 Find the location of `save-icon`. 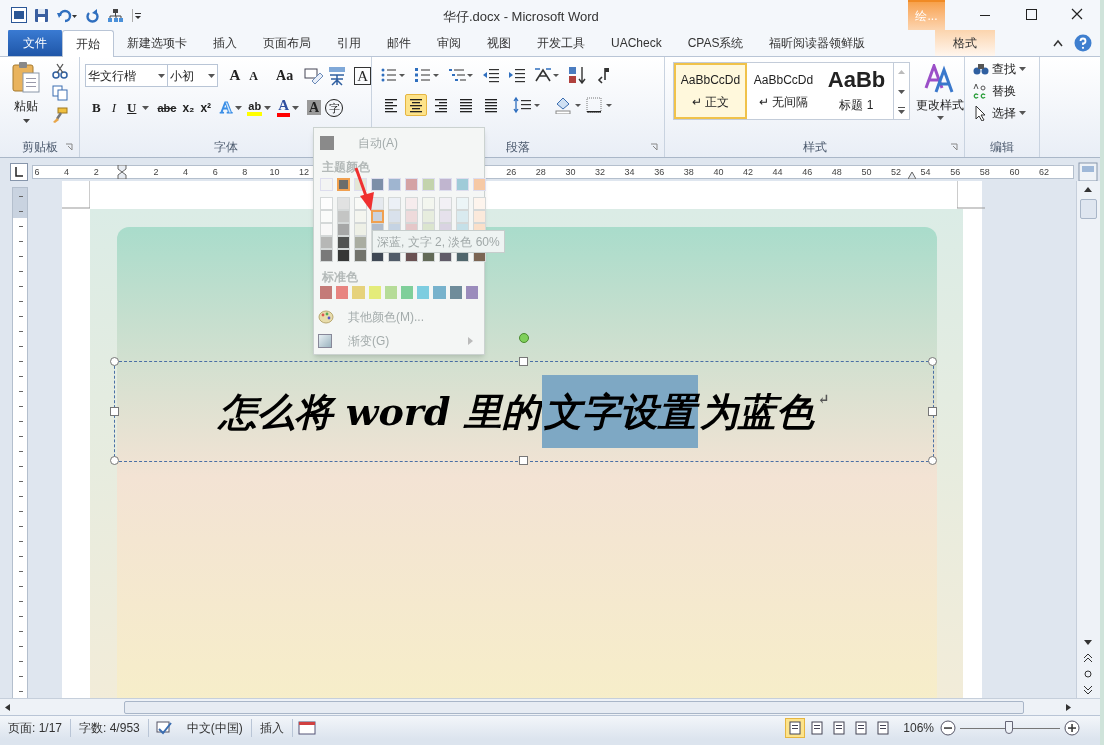

save-icon is located at coordinates (41, 15).